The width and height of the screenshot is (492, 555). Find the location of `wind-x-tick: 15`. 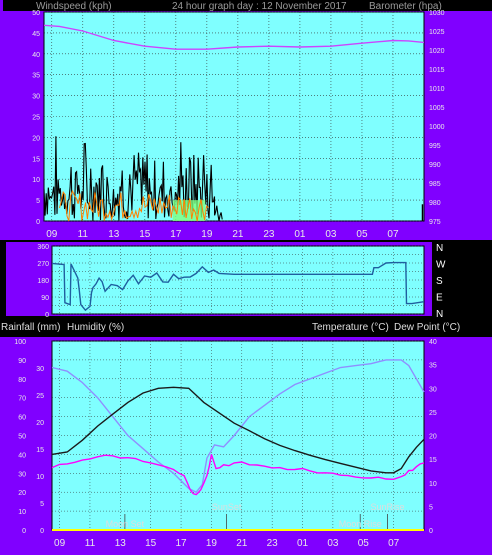

wind-x-tick: 15 is located at coordinates (145, 234).